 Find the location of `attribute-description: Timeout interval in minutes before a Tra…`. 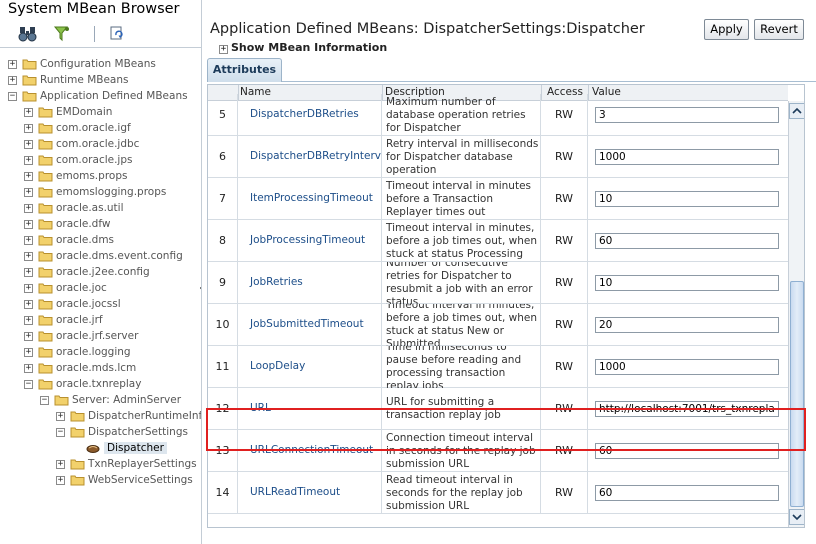

attribute-description: Timeout interval in minutes before a Tra… is located at coordinates (461, 199).